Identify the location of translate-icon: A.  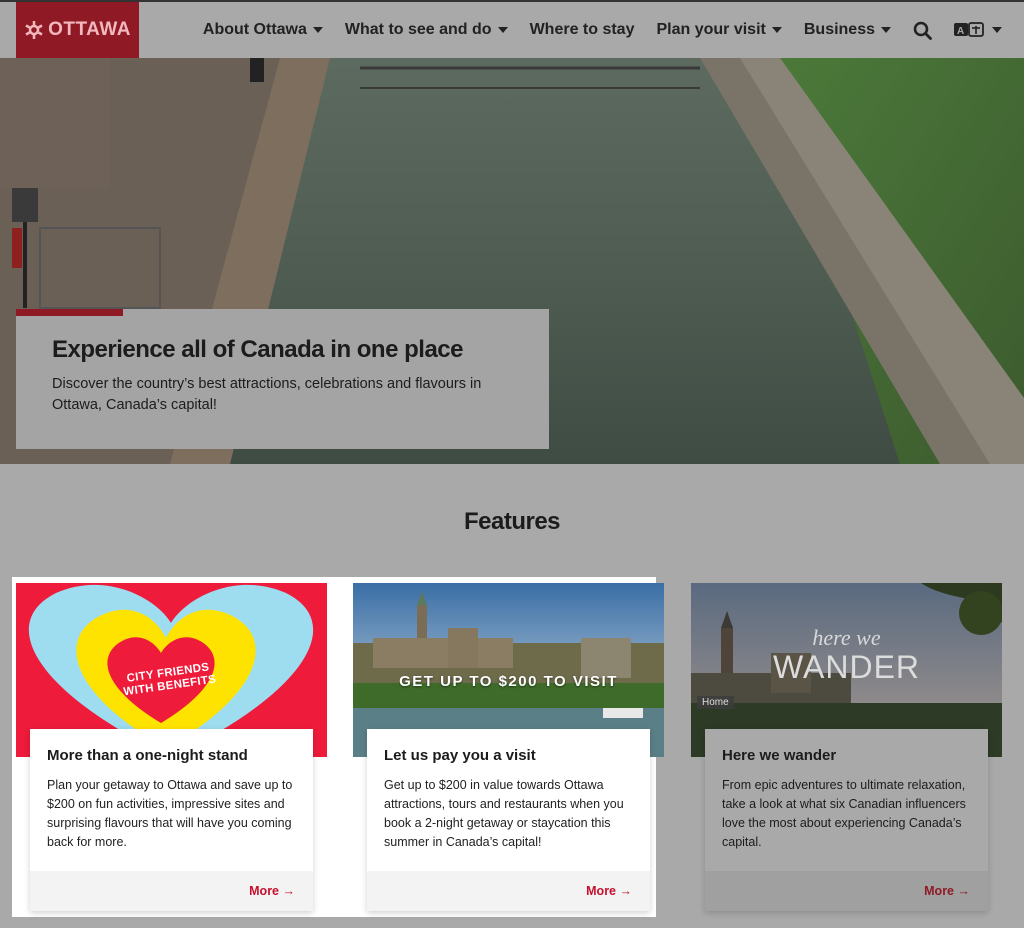
(969, 29).